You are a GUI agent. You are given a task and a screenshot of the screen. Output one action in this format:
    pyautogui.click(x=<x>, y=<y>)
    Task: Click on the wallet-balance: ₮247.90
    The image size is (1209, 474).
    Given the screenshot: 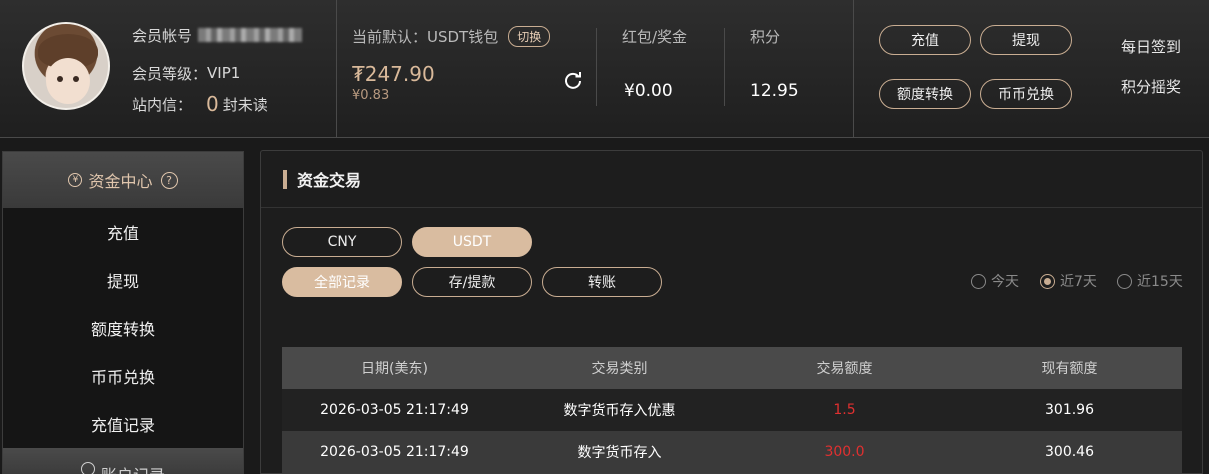 What is the action you would take?
    pyautogui.click(x=393, y=74)
    